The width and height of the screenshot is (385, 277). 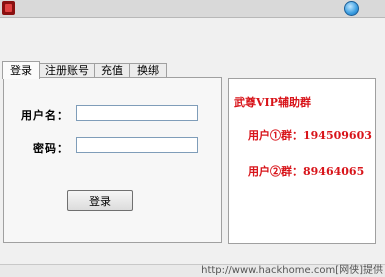 What do you see at coordinates (45, 115) in the screenshot?
I see `username-label: 用户名：` at bounding box center [45, 115].